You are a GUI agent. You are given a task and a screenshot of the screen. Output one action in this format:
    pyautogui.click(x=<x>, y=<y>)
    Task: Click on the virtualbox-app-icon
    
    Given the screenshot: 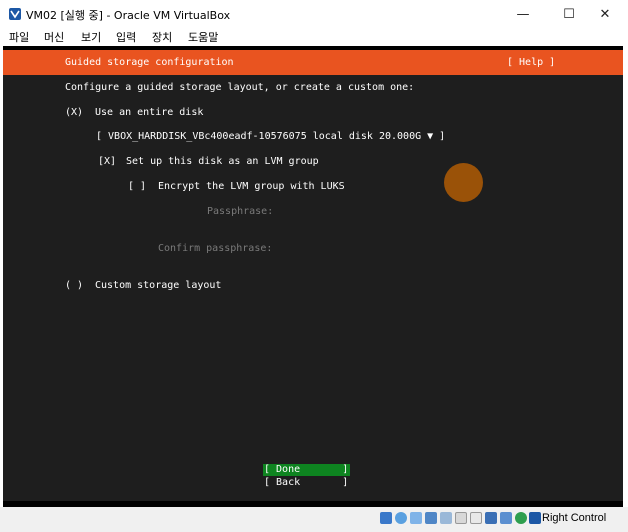 What is the action you would take?
    pyautogui.click(x=15, y=14)
    